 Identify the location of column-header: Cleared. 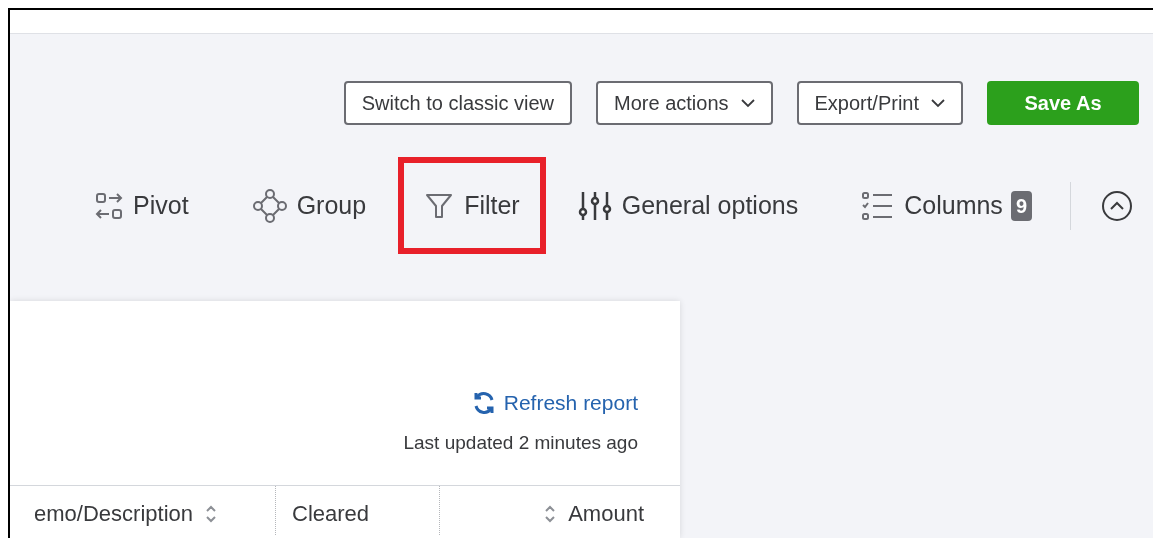
(357, 510).